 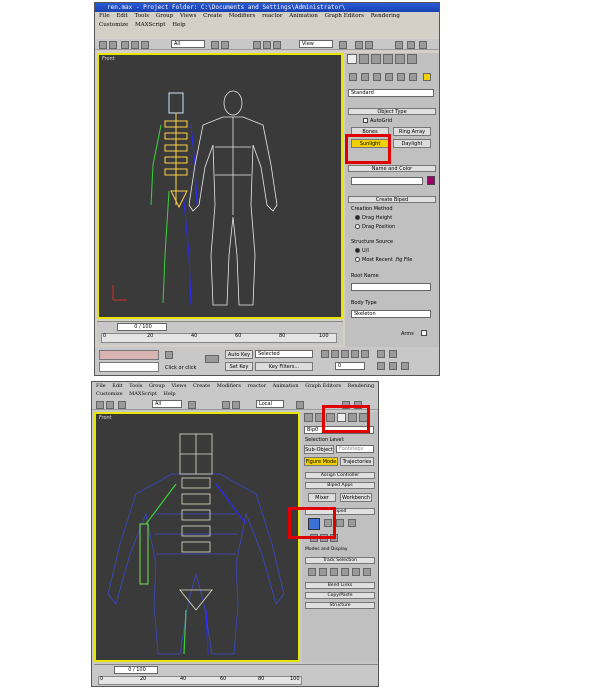 What do you see at coordinates (340, 523) in the screenshot?
I see `motion-flow-icon` at bounding box center [340, 523].